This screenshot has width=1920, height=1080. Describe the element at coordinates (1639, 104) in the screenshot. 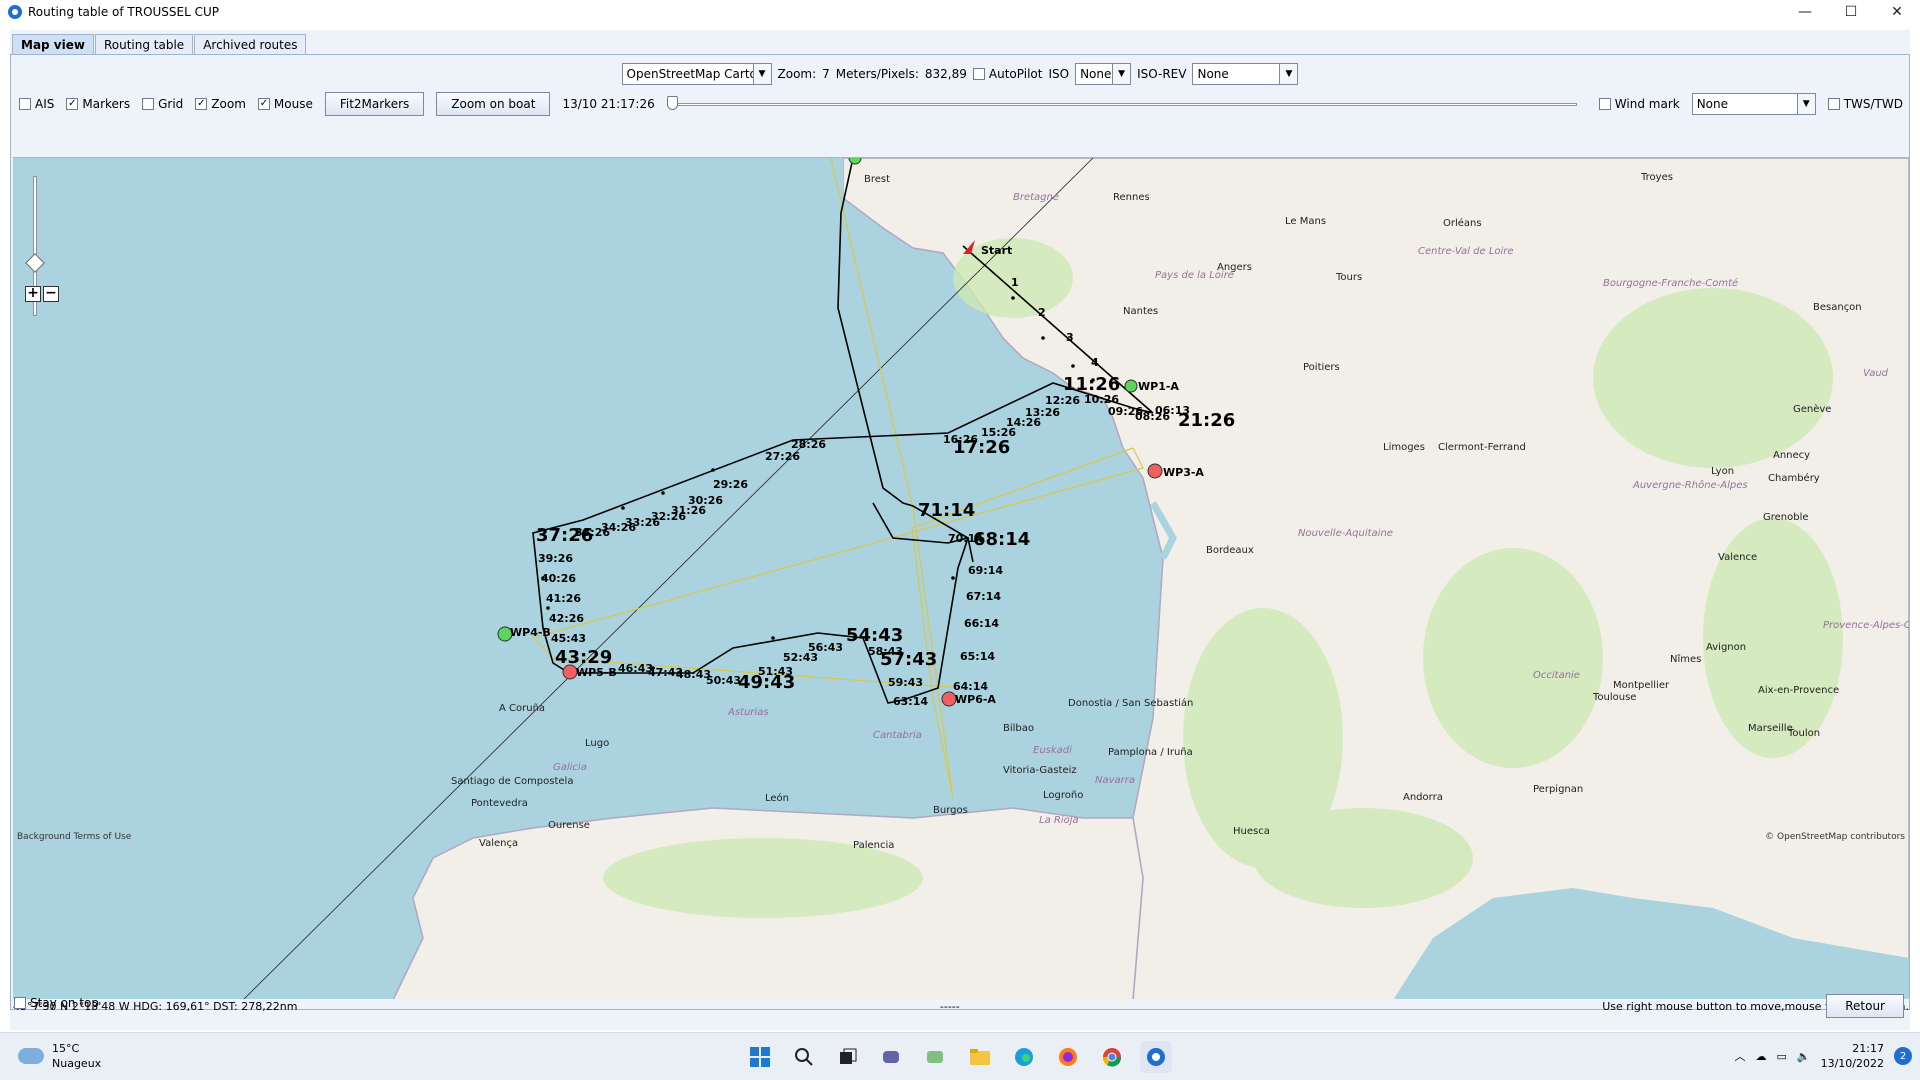

I see `wind-mark-checkbox: Wind mark` at that location.